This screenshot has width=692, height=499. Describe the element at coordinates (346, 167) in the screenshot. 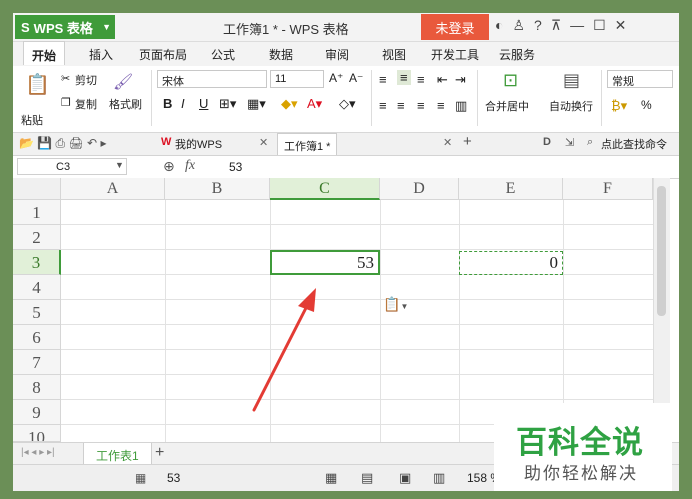

I see `formula-bar: C3 ▼ ⊕ fx 53` at that location.